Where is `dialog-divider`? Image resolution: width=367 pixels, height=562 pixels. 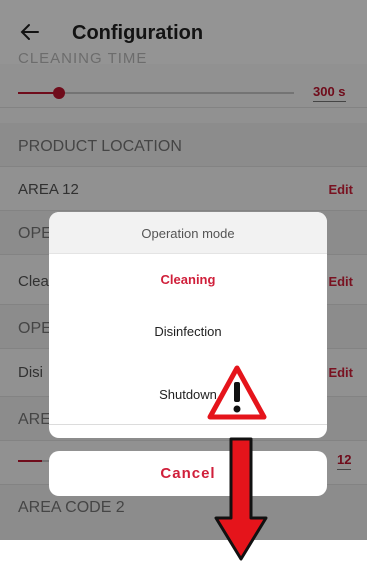 dialog-divider is located at coordinates (188, 424).